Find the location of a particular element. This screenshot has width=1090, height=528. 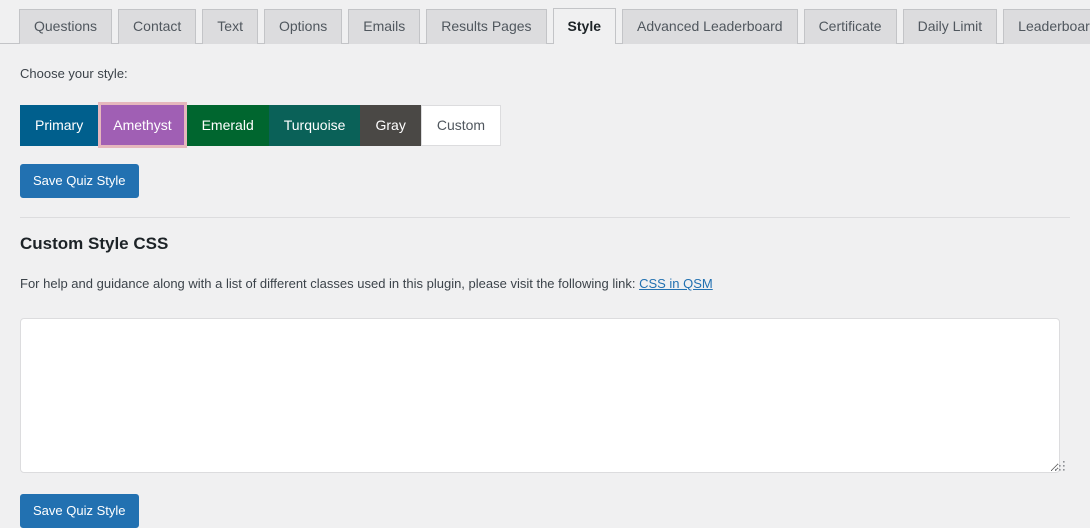

style-option-primary: Primary is located at coordinates (59, 125).